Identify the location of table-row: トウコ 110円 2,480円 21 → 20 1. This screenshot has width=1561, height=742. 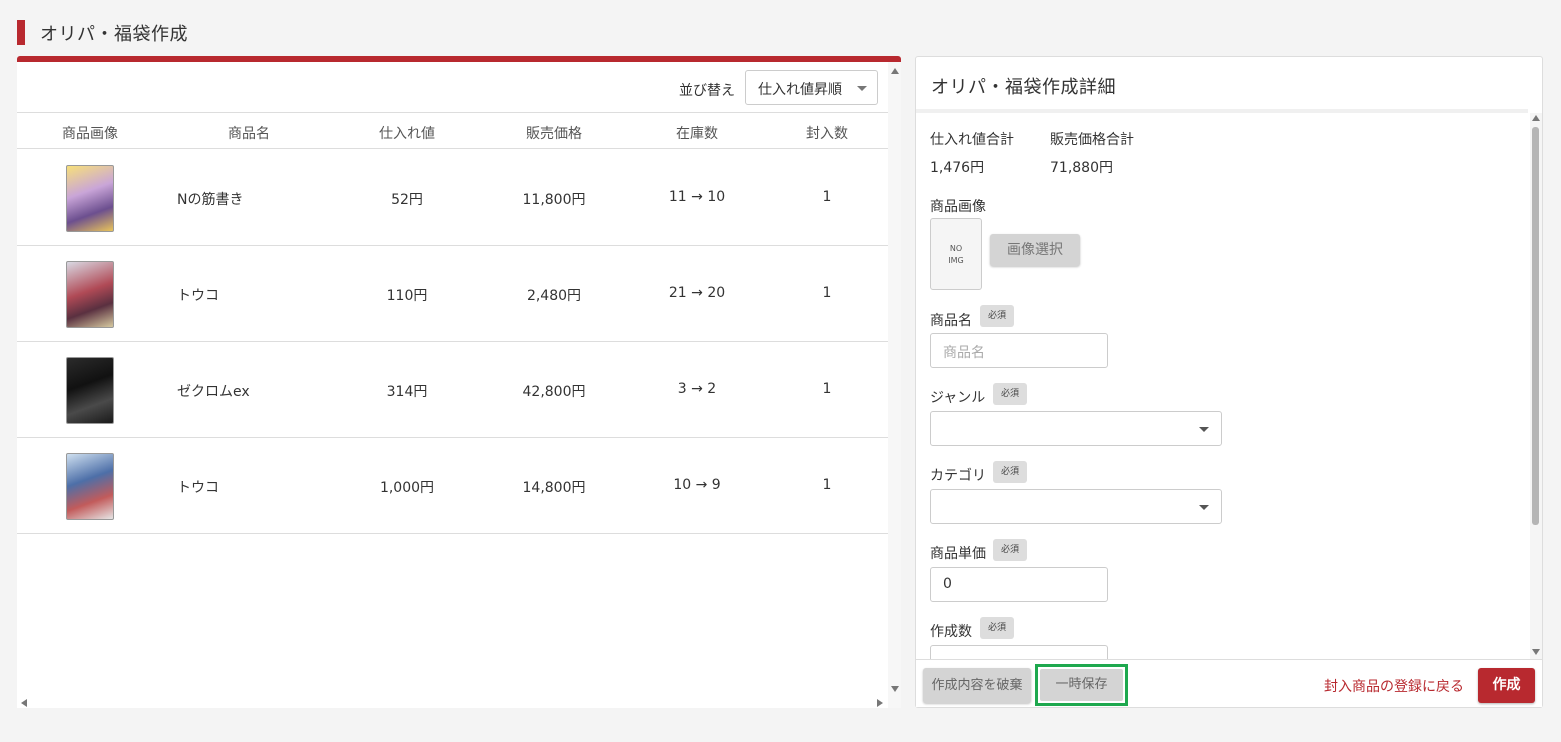
(452, 294).